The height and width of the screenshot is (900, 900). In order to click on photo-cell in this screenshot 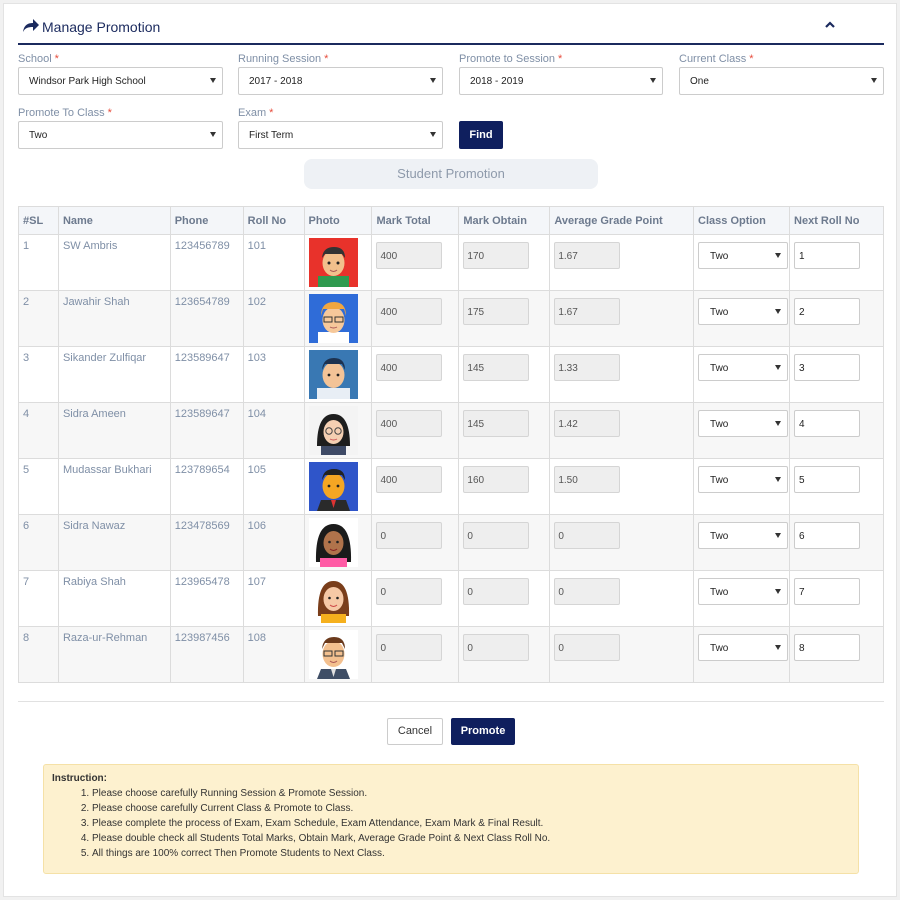, I will do `click(338, 598)`.